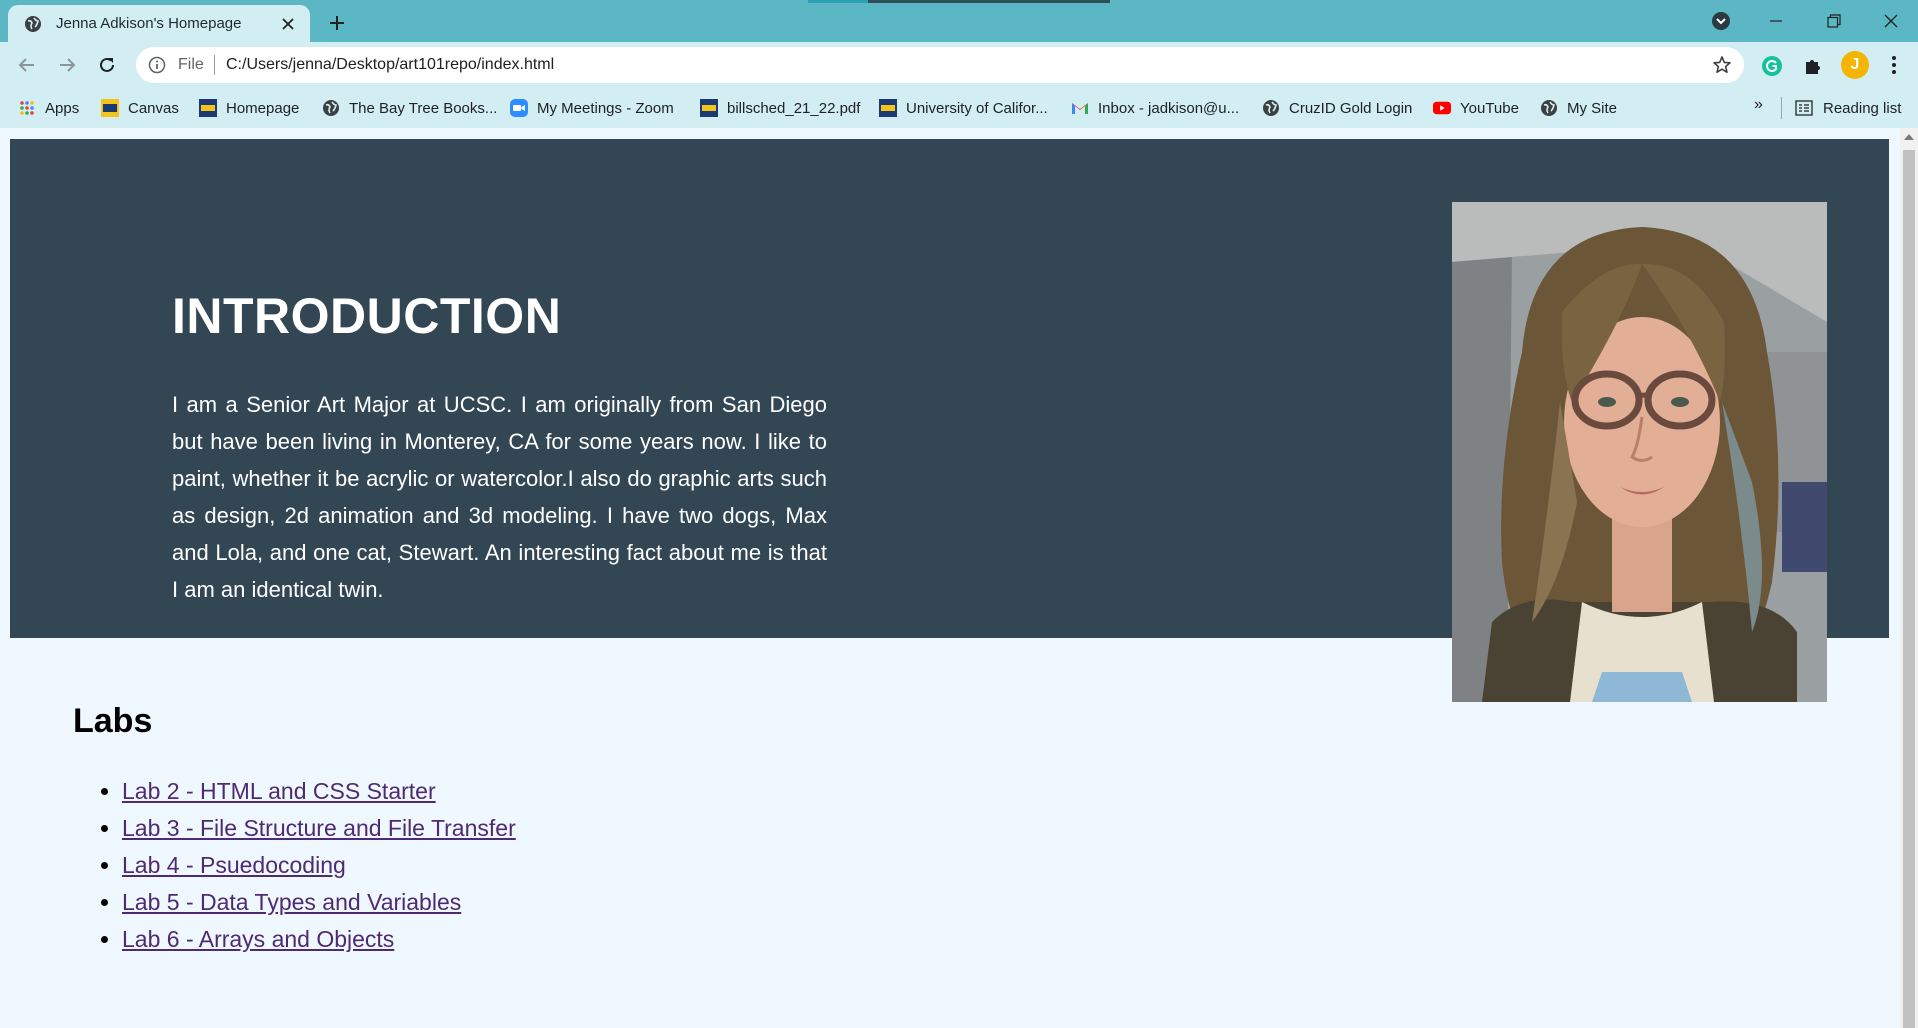 The height and width of the screenshot is (1028, 1918). I want to click on lab-5-link: Lab 5 - Data Types and Variables, so click(291, 902).